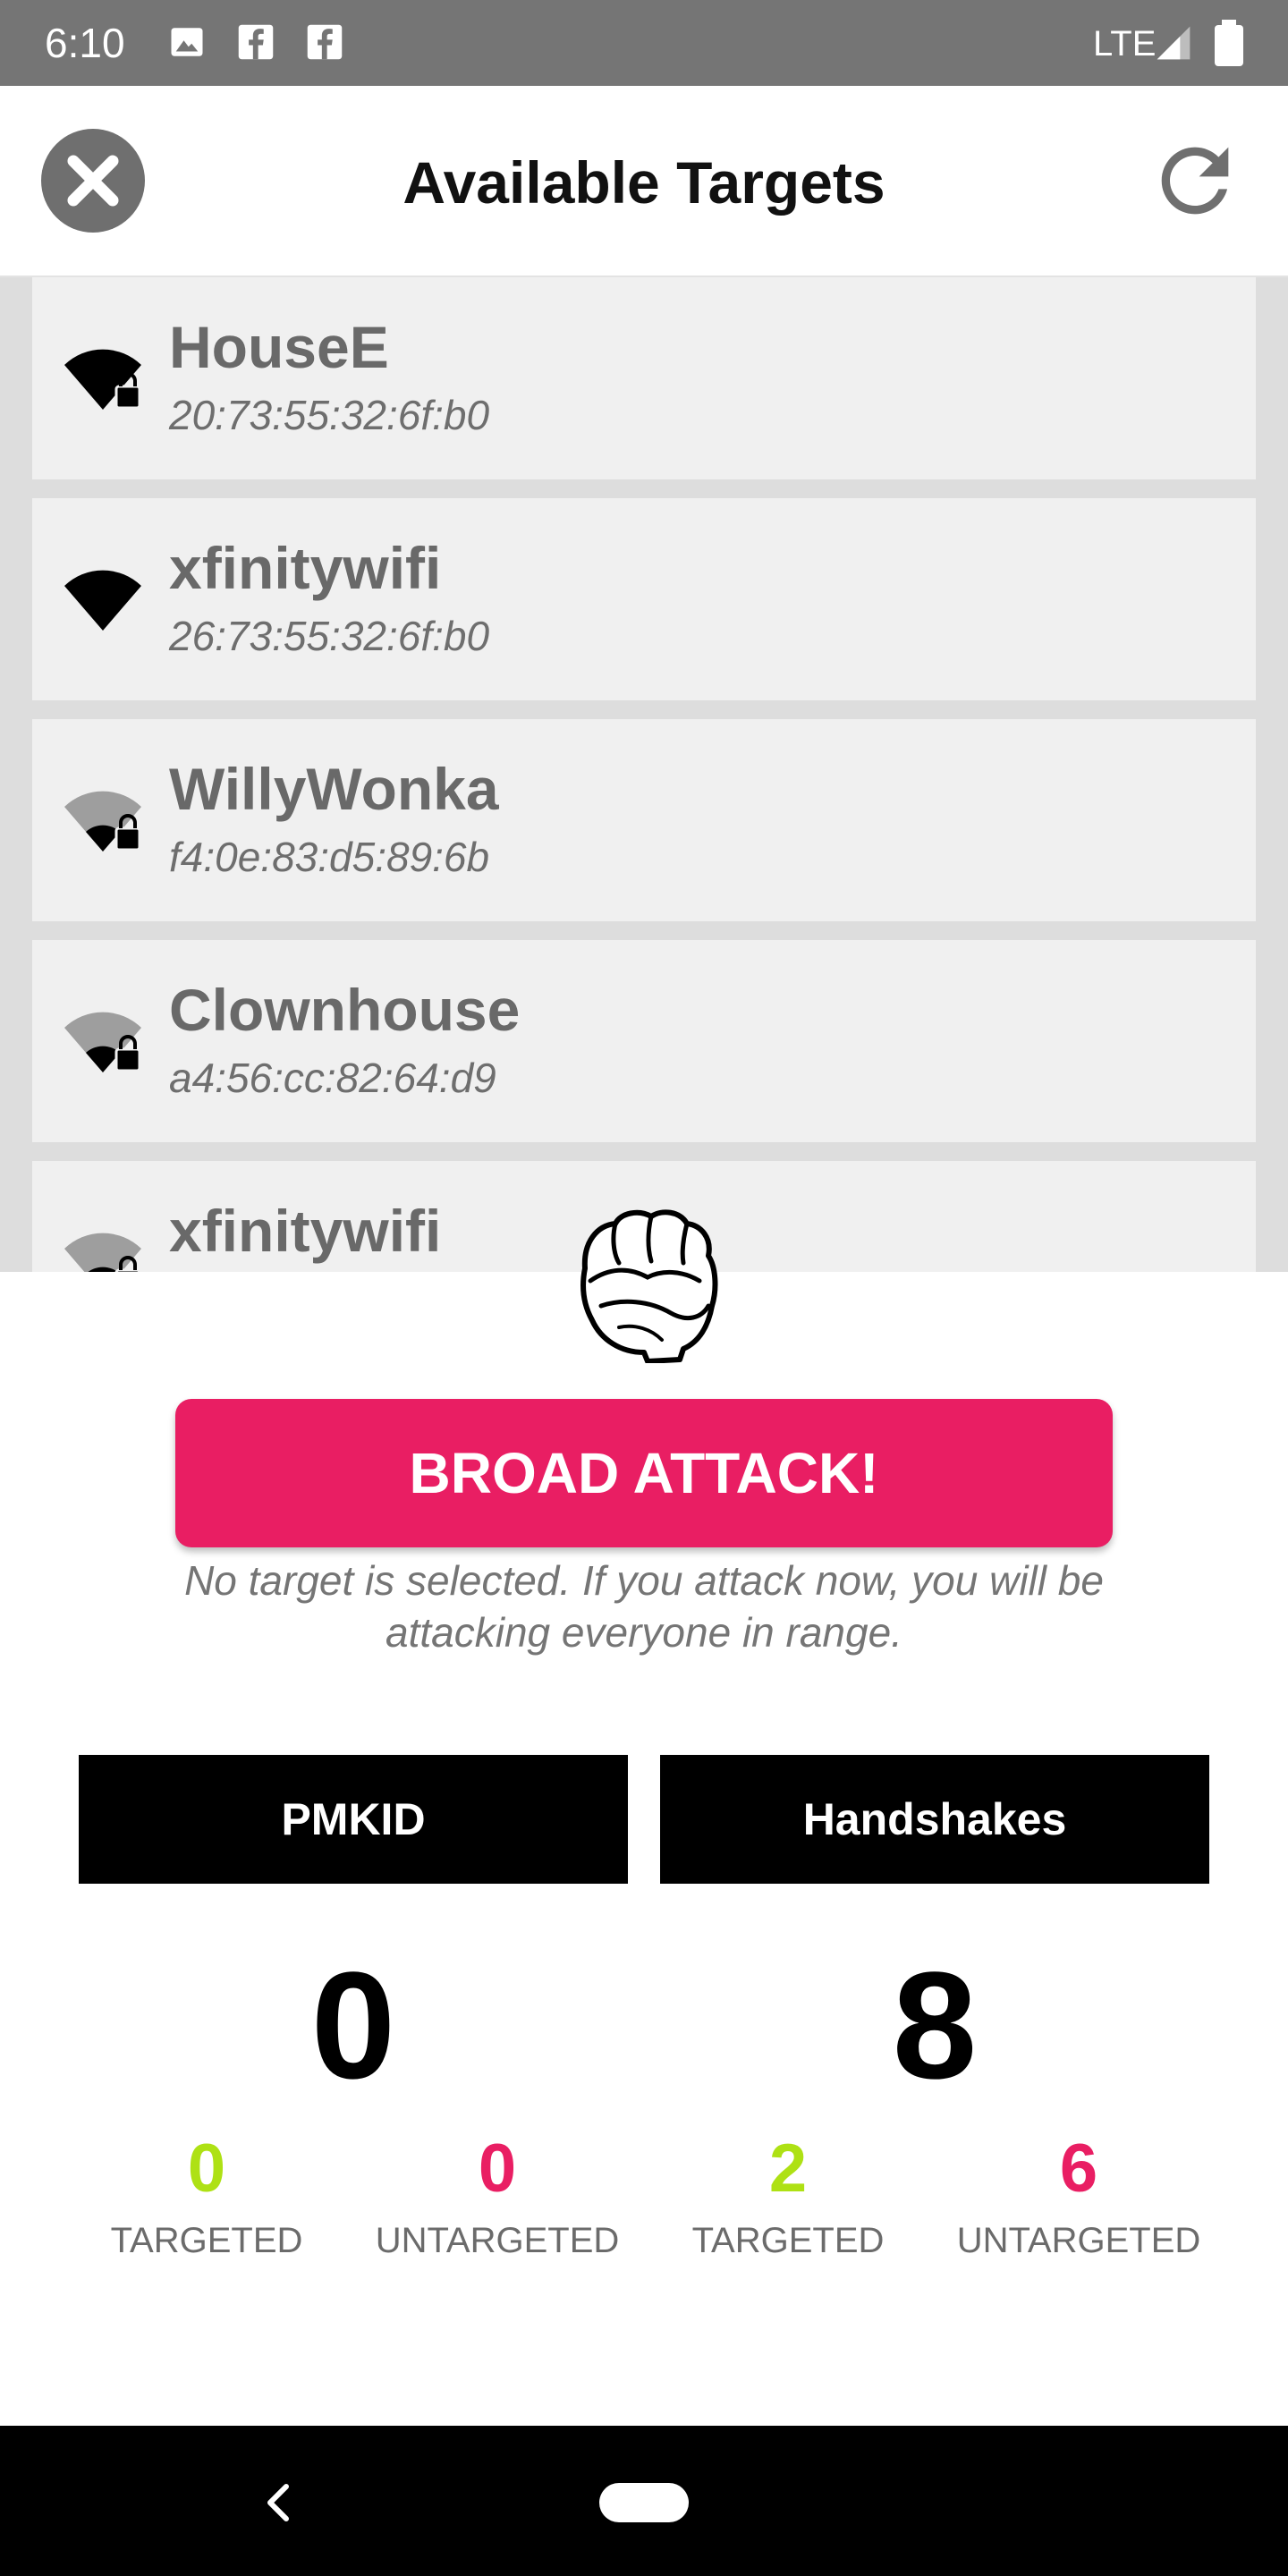  What do you see at coordinates (644, 378) in the screenshot?
I see `target-item: HouseE 20:73:55:32:6f:b0` at bounding box center [644, 378].